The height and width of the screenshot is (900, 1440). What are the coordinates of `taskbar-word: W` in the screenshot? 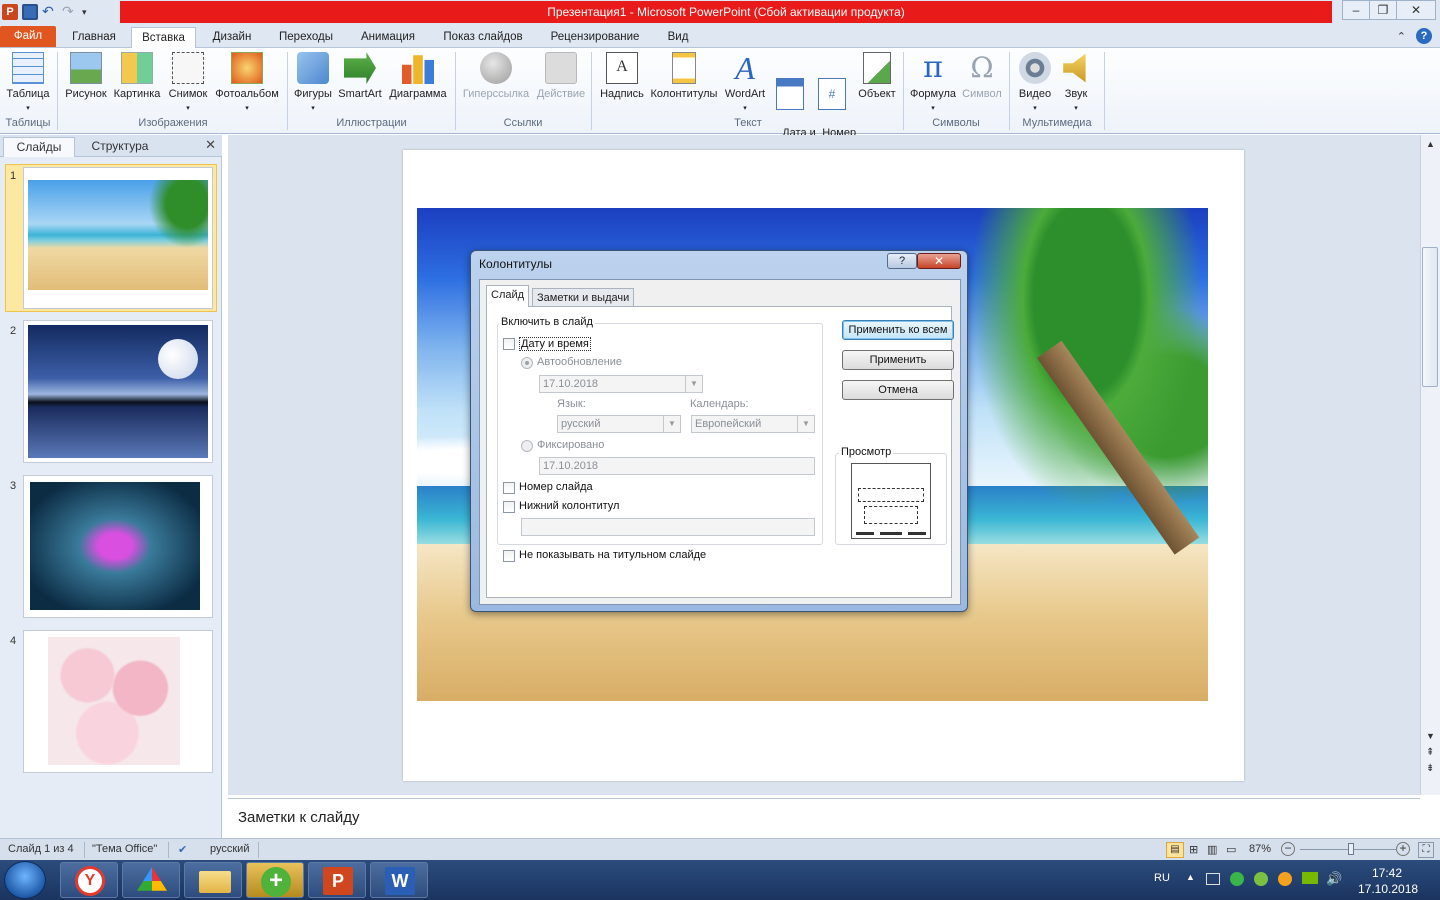 It's located at (399, 880).